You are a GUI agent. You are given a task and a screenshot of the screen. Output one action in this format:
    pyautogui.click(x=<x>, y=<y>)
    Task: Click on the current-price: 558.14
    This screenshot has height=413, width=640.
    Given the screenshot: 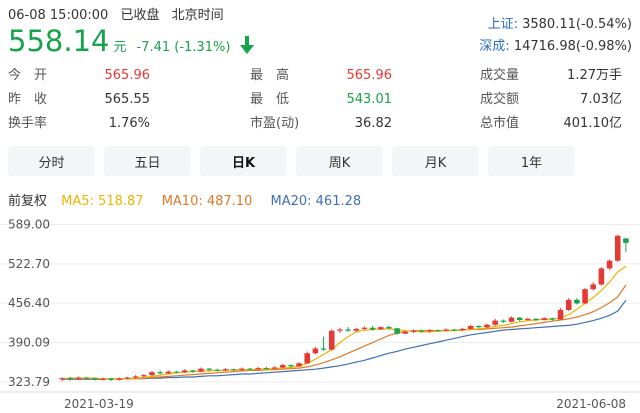 What is the action you would take?
    pyautogui.click(x=59, y=41)
    